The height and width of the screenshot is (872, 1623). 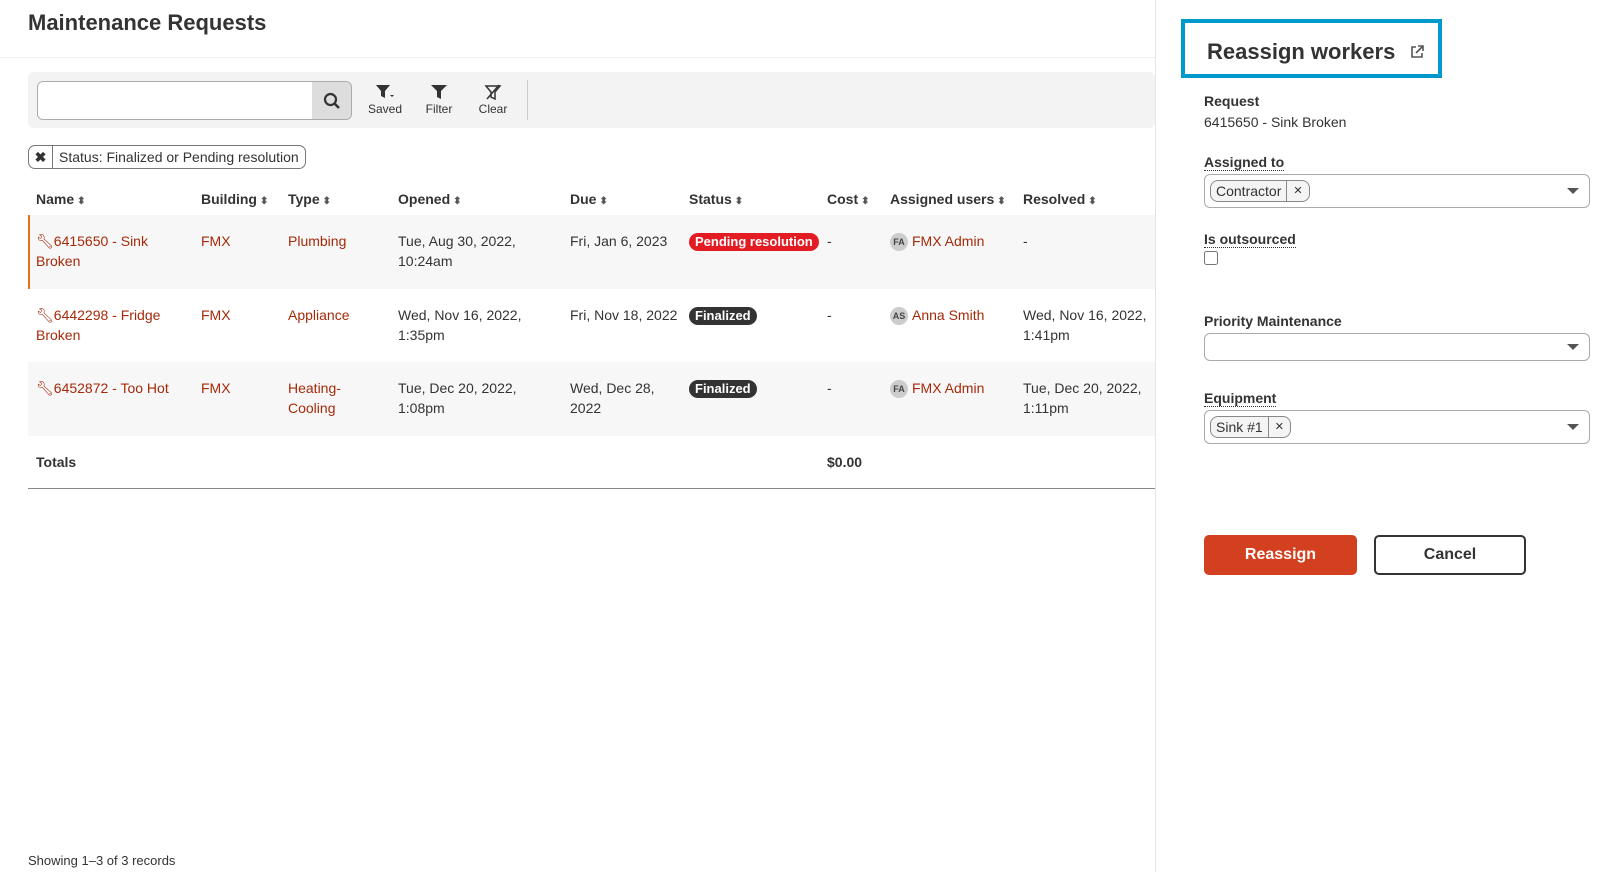 I want to click on equipment-select: Sink #1 ✕, so click(x=1397, y=427).